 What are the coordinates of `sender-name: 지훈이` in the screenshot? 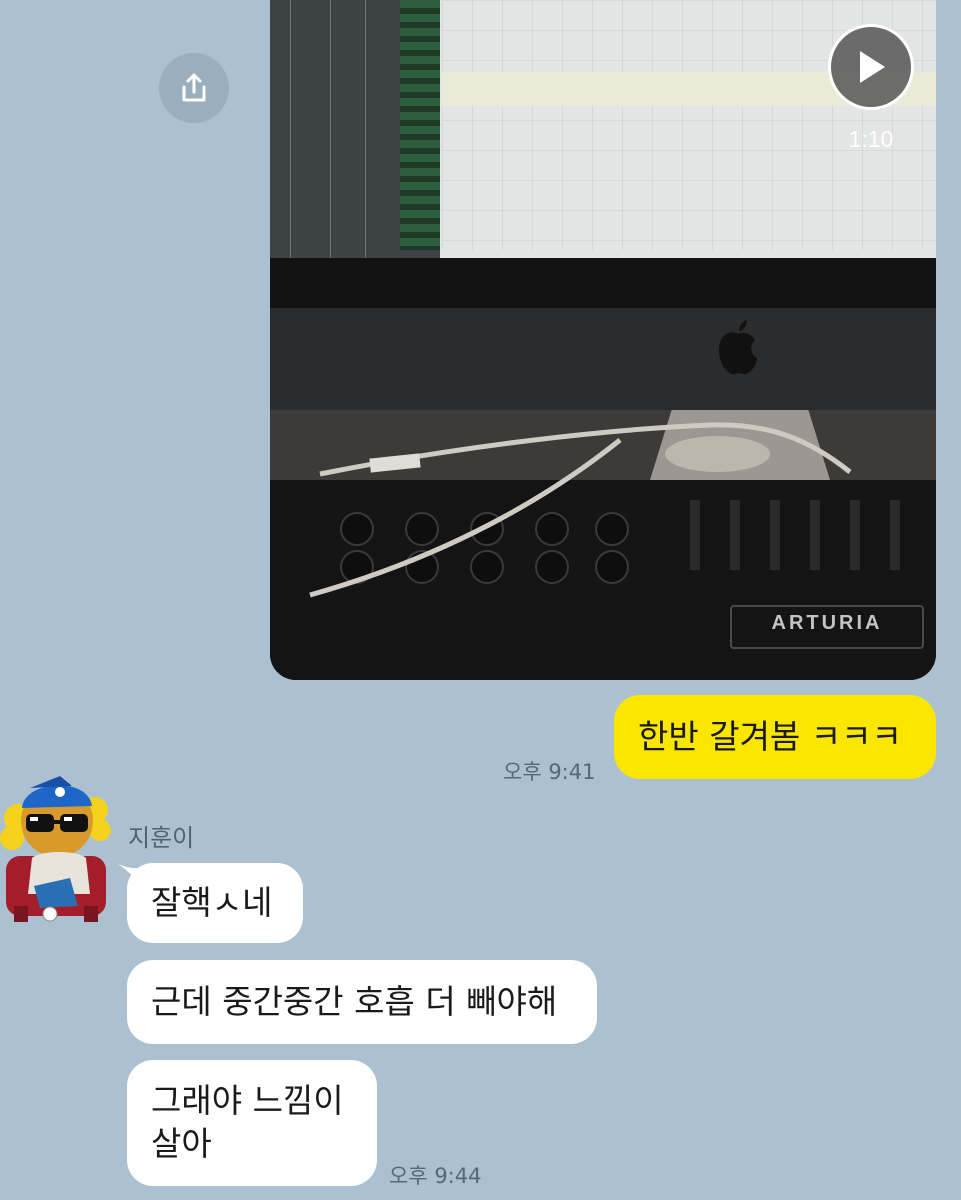 It's located at (161, 838).